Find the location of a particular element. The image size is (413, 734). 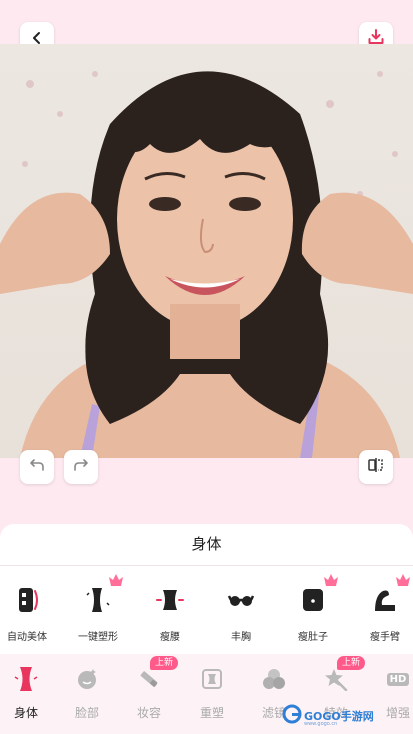

tool-label: 瘦手臂 is located at coordinates (385, 637).